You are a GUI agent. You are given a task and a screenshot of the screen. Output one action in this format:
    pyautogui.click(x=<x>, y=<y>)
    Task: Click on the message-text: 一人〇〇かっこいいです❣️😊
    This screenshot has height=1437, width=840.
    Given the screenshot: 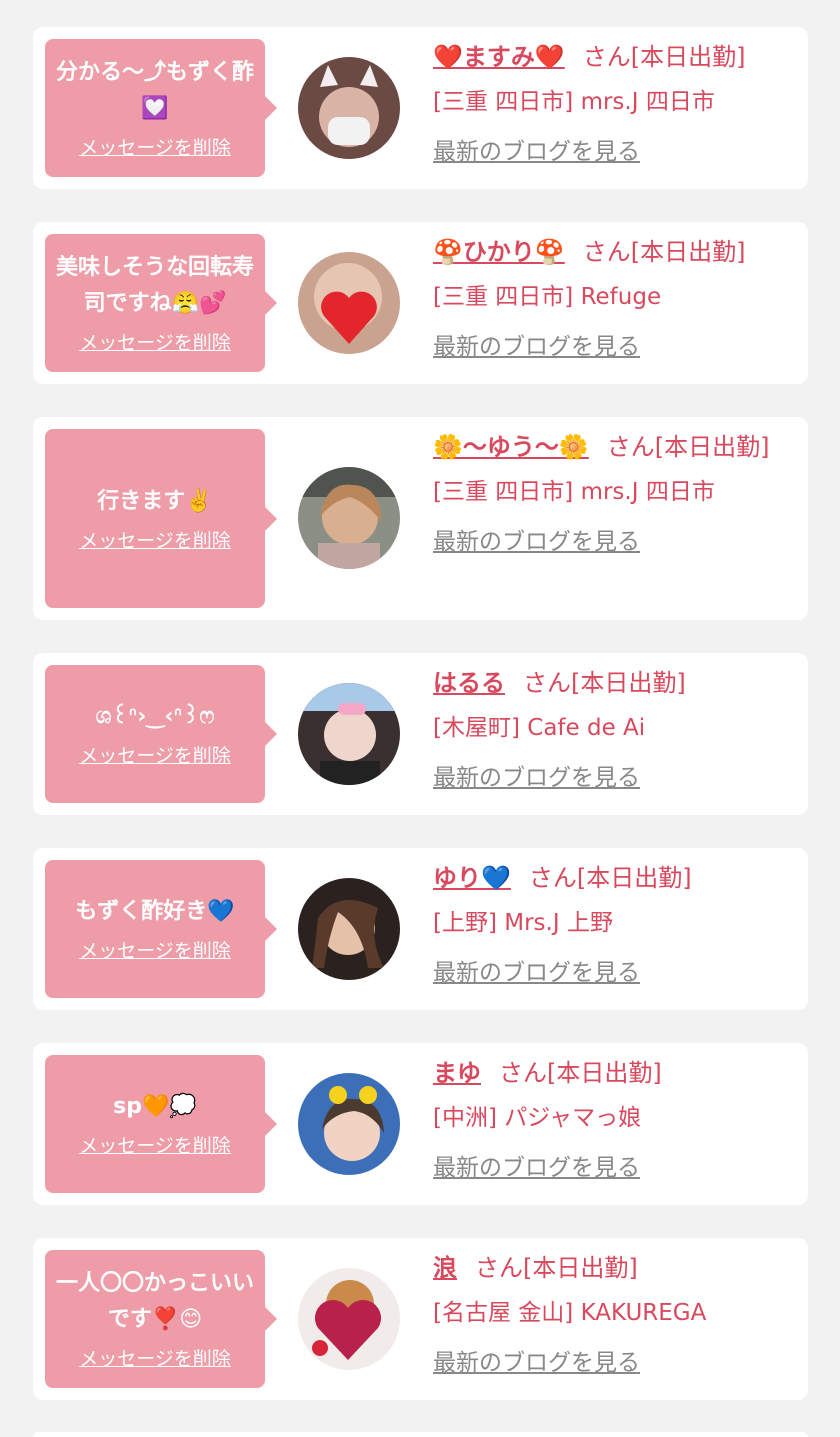 What is the action you would take?
    pyautogui.click(x=154, y=1301)
    